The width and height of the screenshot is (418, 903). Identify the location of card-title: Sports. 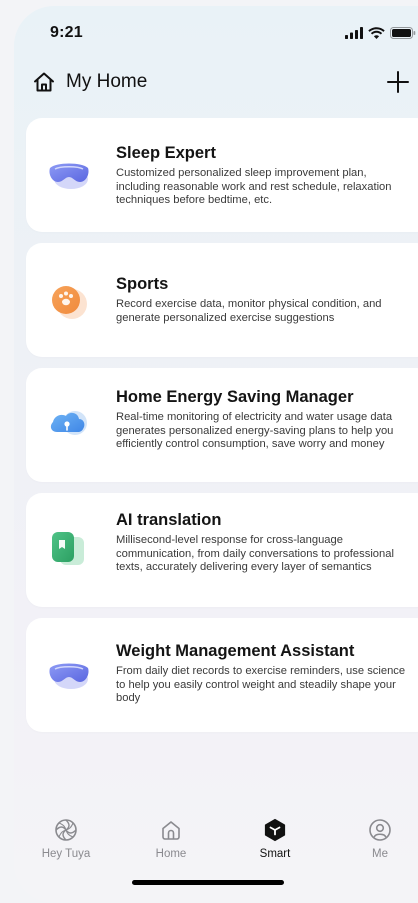
(142, 284).